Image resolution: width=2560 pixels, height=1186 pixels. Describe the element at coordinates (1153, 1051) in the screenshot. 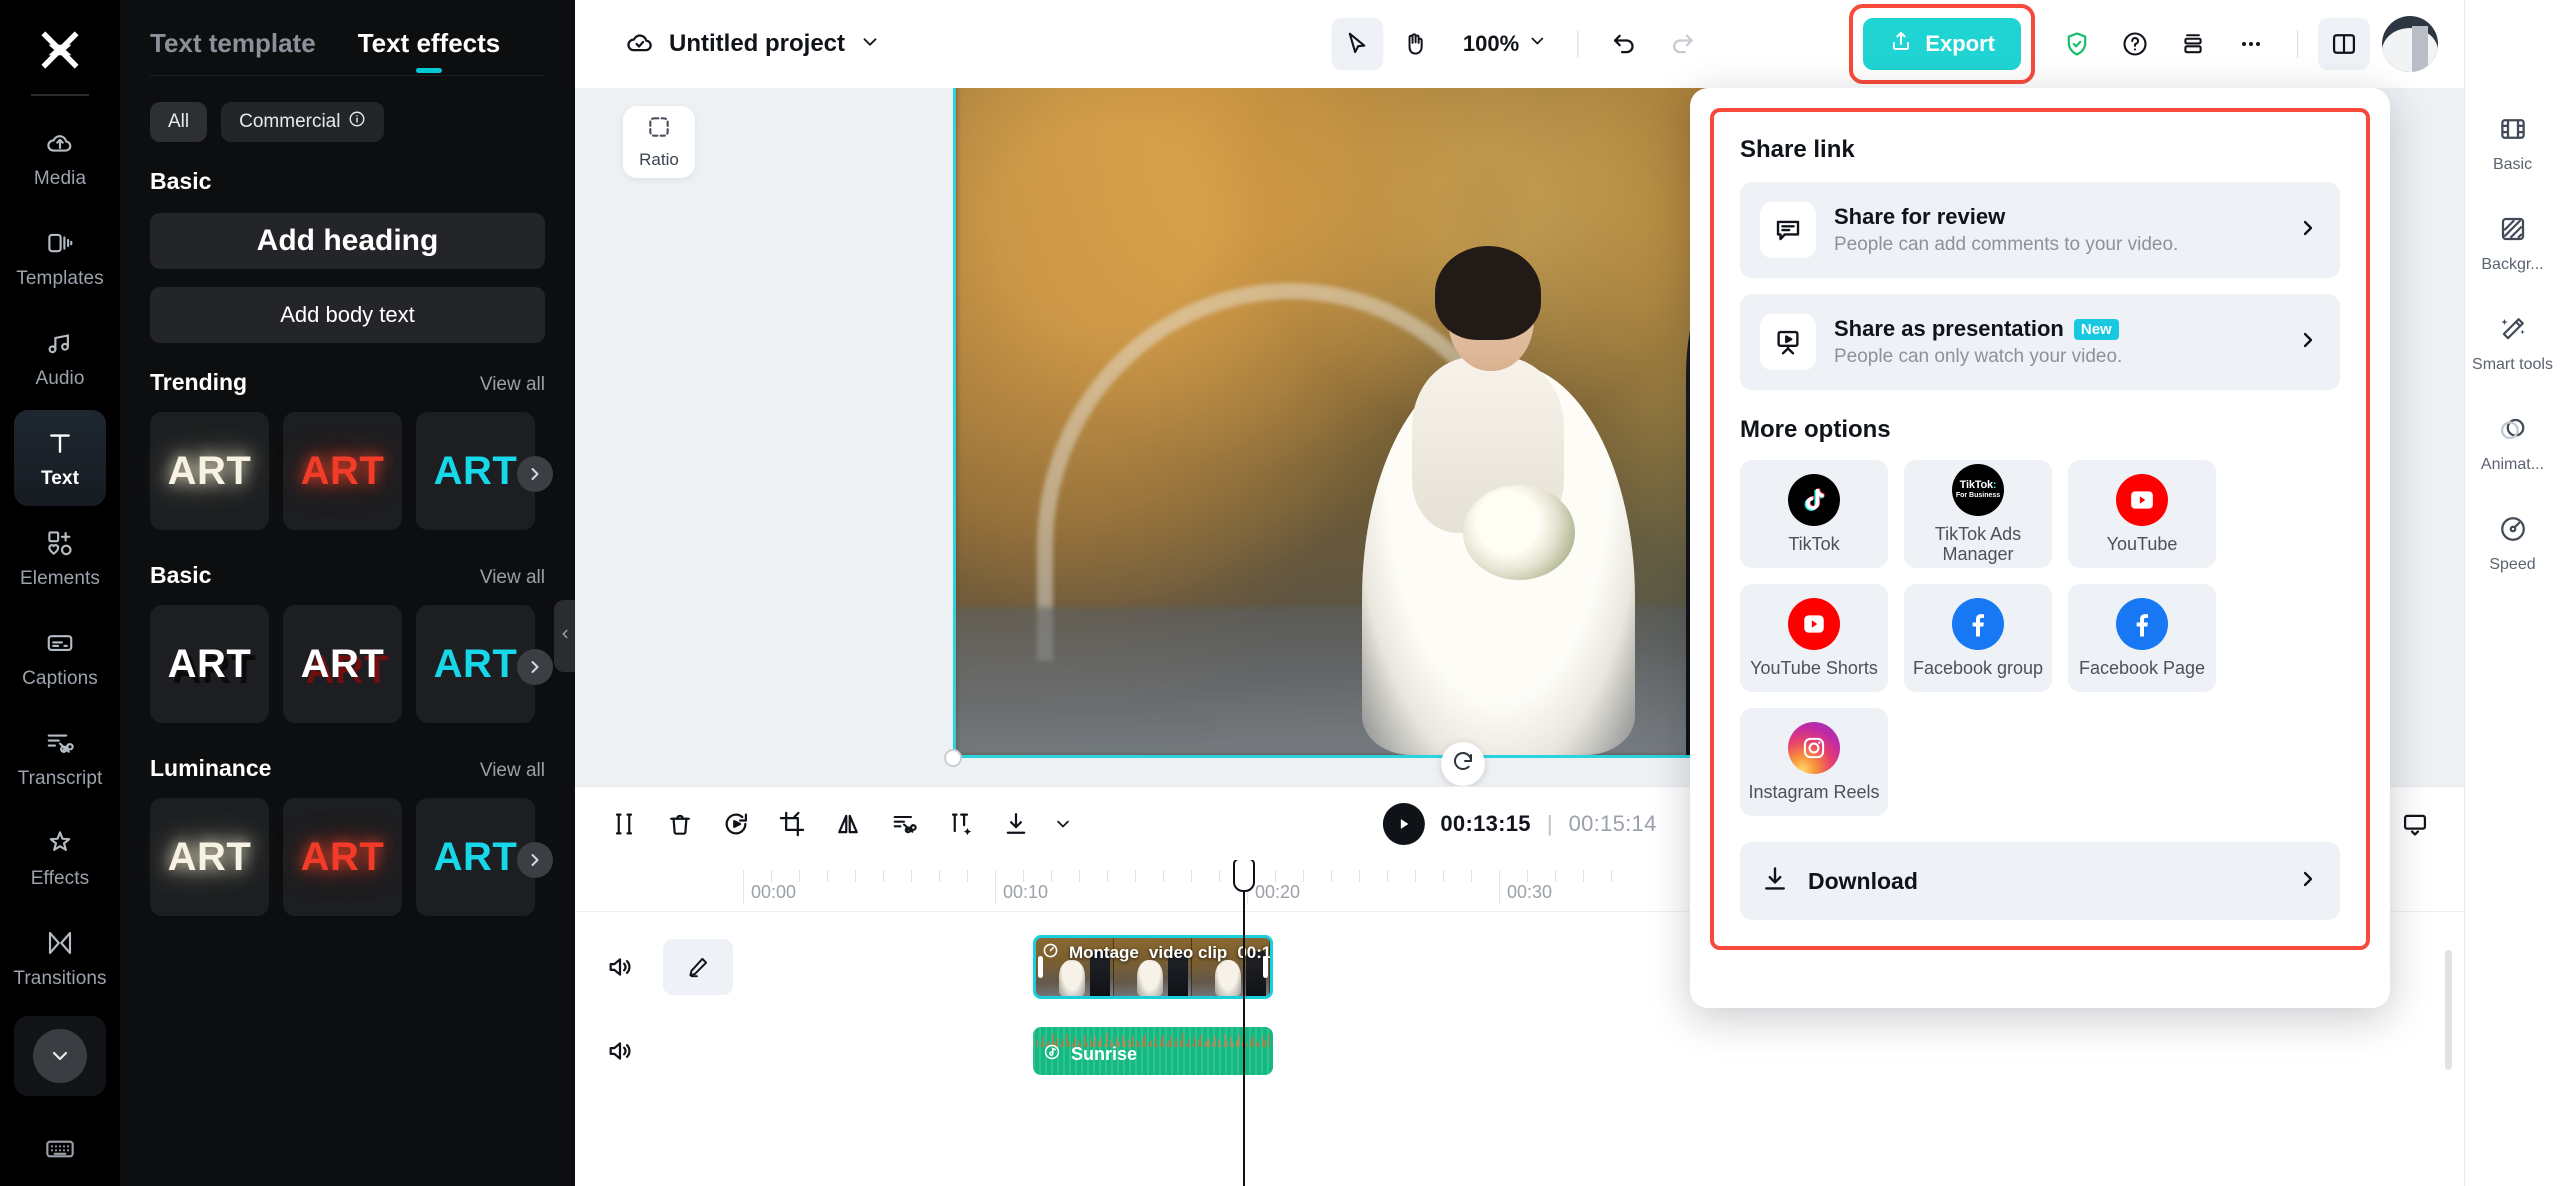

I see `timeline-clip-audio: Sunrise` at that location.